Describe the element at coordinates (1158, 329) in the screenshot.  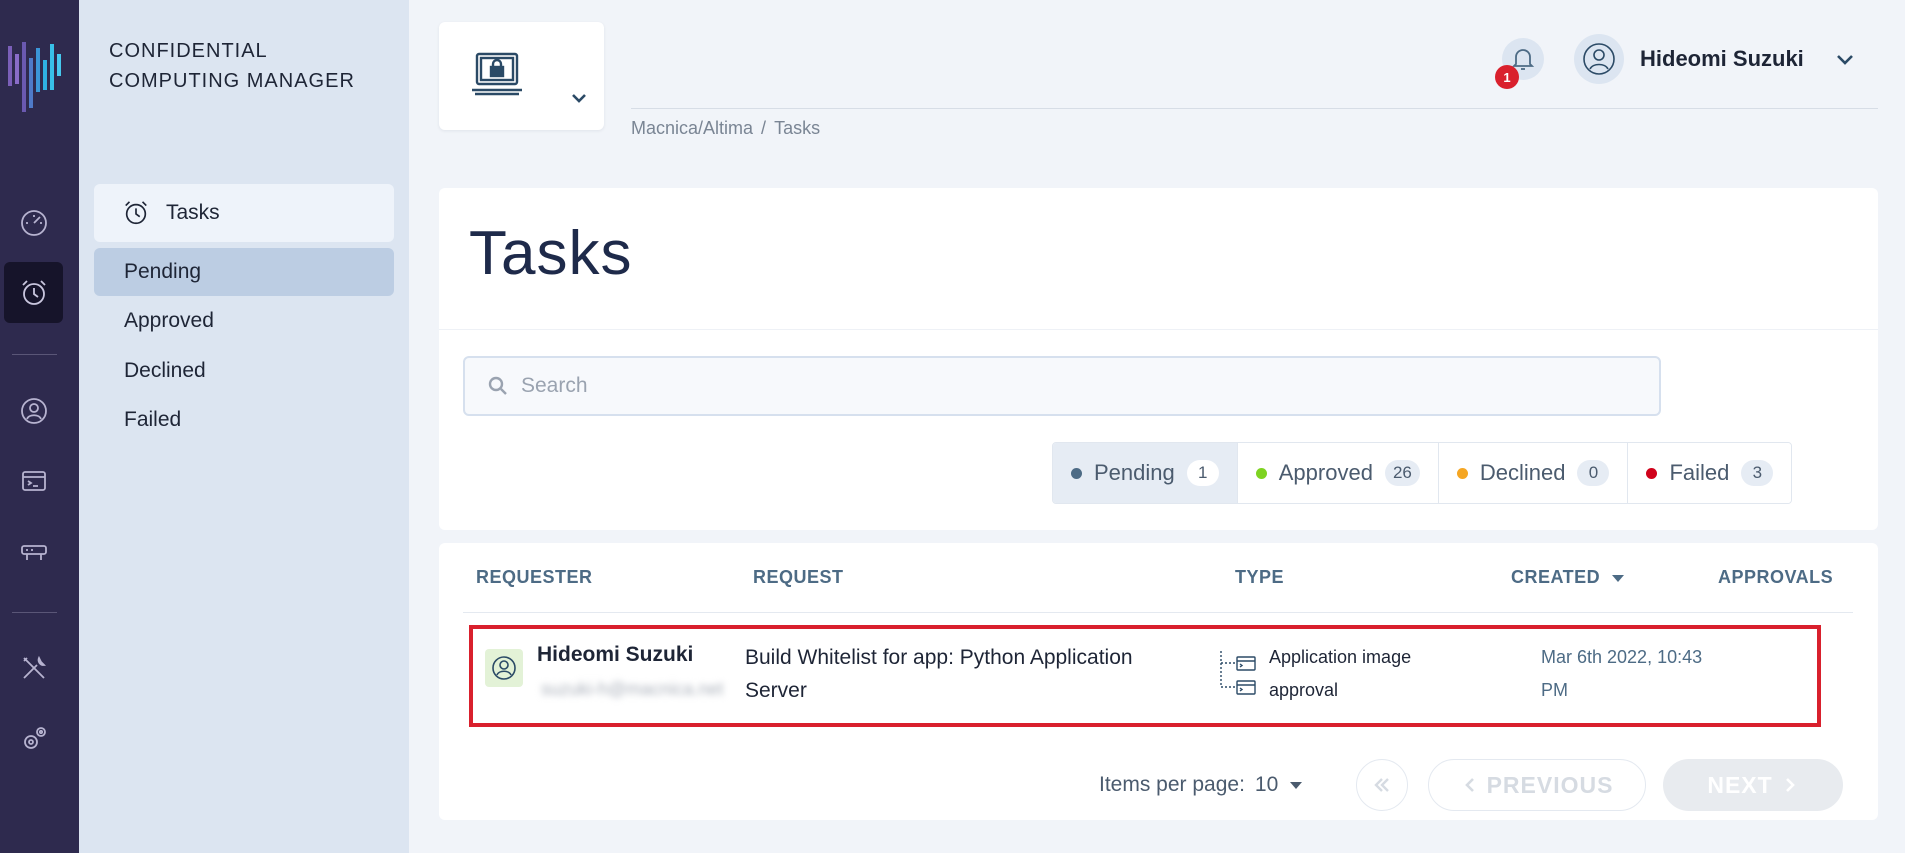
I see `title-divider` at that location.